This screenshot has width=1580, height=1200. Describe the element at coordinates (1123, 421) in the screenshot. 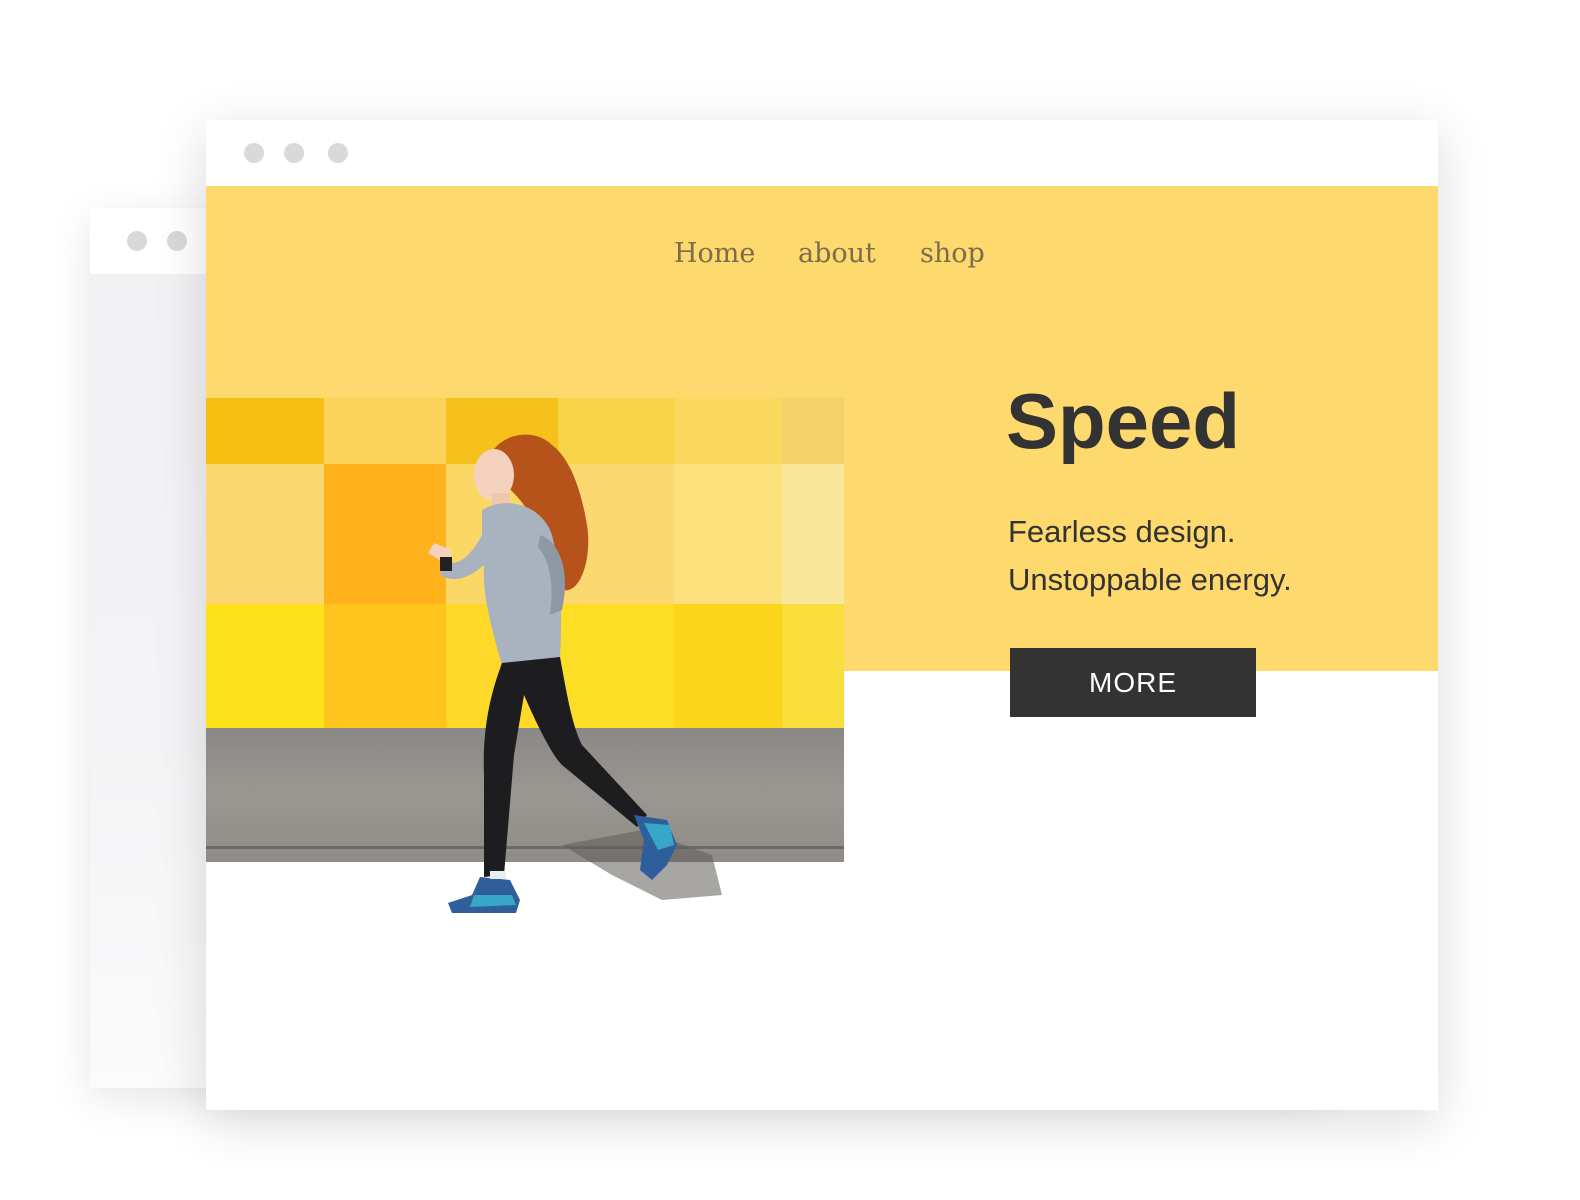

I see `hero-headline: Speed` at that location.